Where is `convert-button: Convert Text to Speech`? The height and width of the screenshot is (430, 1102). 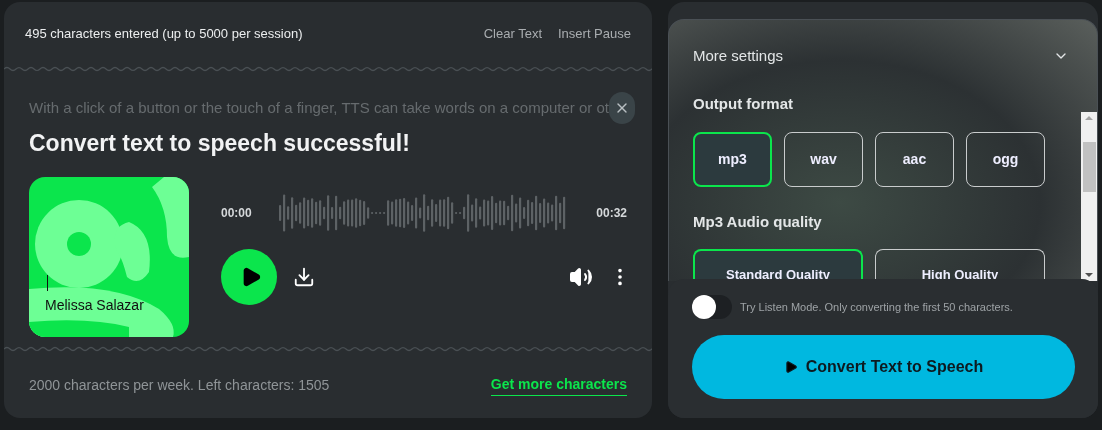
convert-button: Convert Text to Speech is located at coordinates (883, 367).